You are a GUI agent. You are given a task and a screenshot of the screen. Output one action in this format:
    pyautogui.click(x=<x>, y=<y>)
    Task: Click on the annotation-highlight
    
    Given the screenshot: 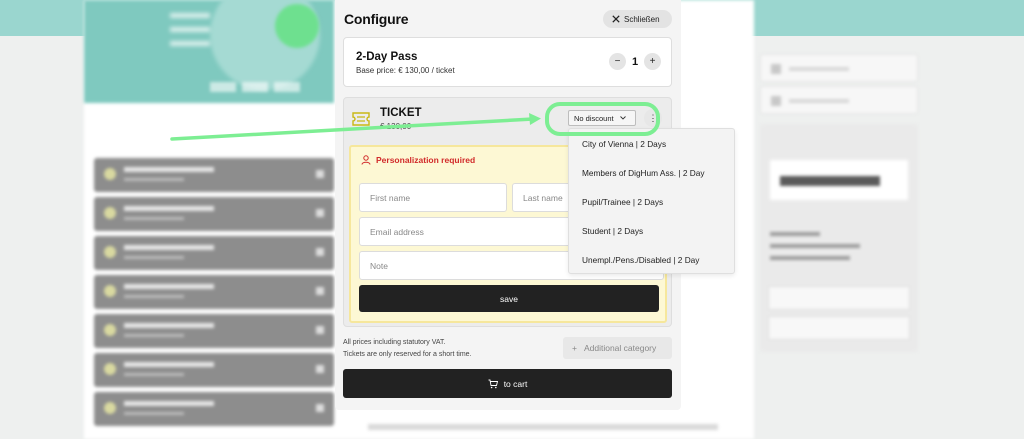 What is the action you would take?
    pyautogui.click(x=602, y=119)
    